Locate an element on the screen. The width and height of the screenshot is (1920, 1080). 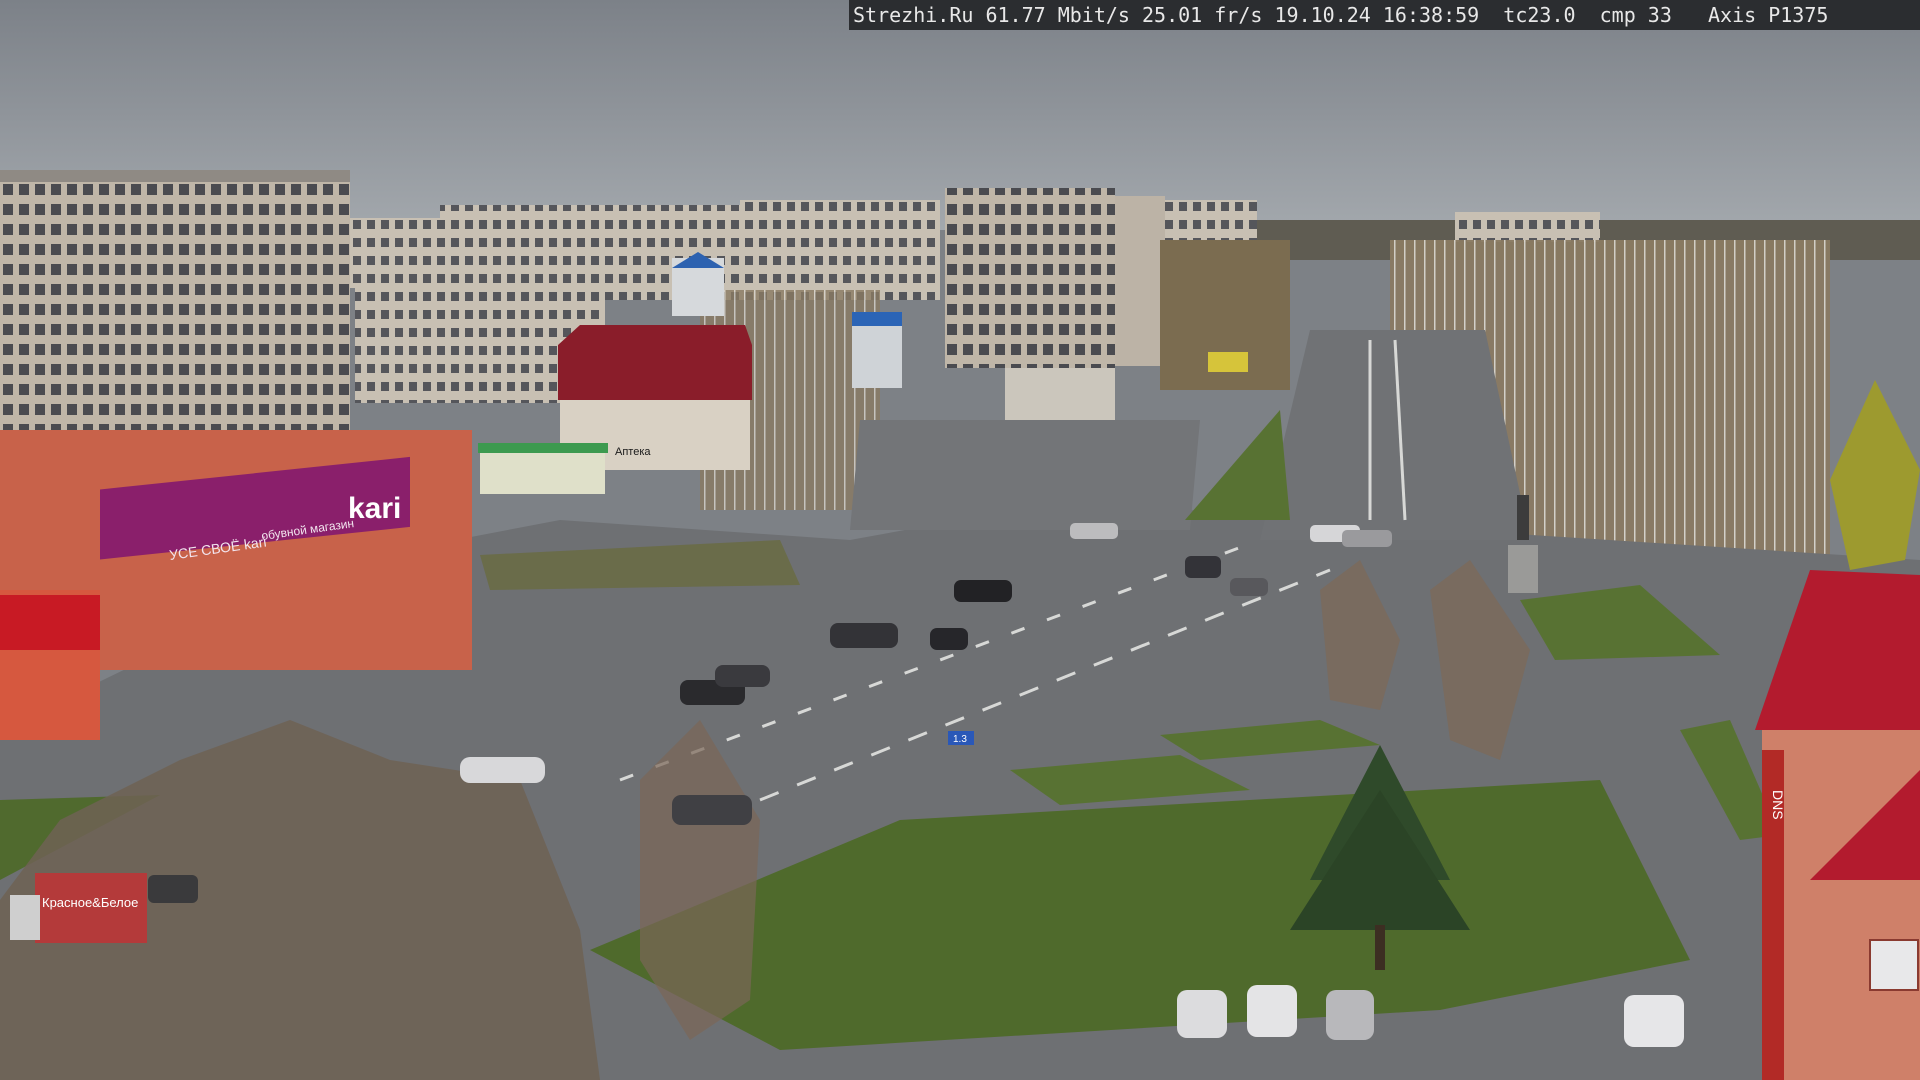
kiosk-roof is located at coordinates (543, 448).